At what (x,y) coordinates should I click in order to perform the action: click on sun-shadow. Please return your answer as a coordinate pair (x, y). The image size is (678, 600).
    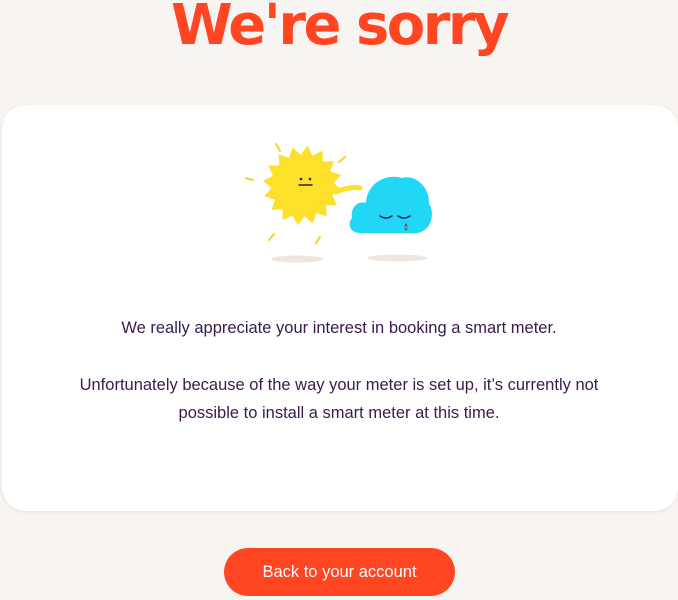
    Looking at the image, I should click on (297, 259).